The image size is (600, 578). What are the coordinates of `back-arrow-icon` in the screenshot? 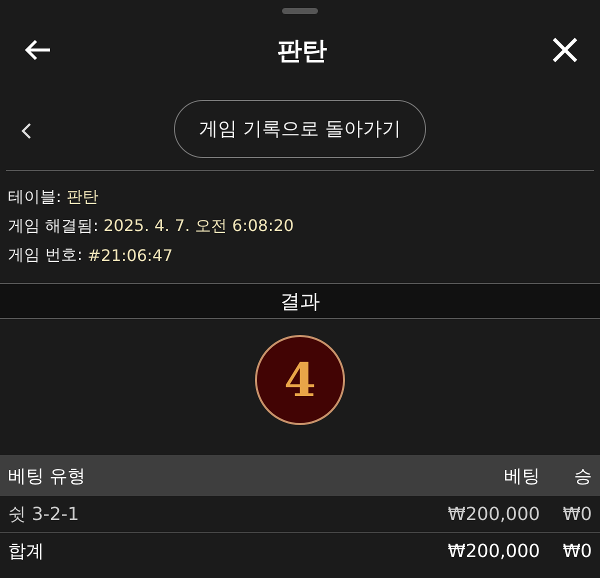 It's located at (38, 50).